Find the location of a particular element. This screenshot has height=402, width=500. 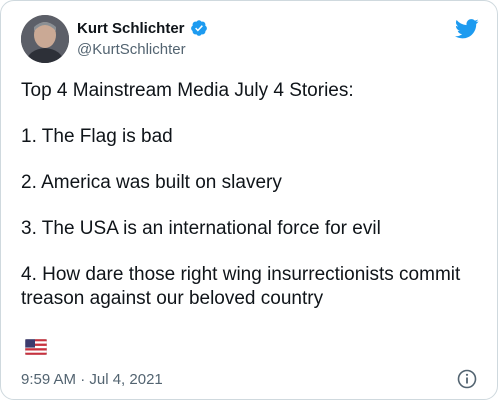

name-row: Kurt Schlichter is located at coordinates (142, 28).